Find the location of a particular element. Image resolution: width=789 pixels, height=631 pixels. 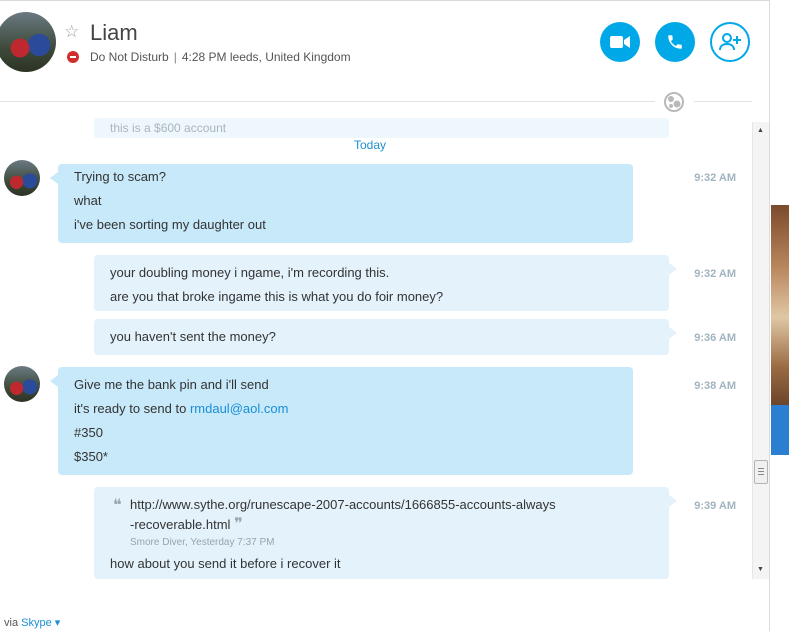

video-camera-icon is located at coordinates (620, 42).